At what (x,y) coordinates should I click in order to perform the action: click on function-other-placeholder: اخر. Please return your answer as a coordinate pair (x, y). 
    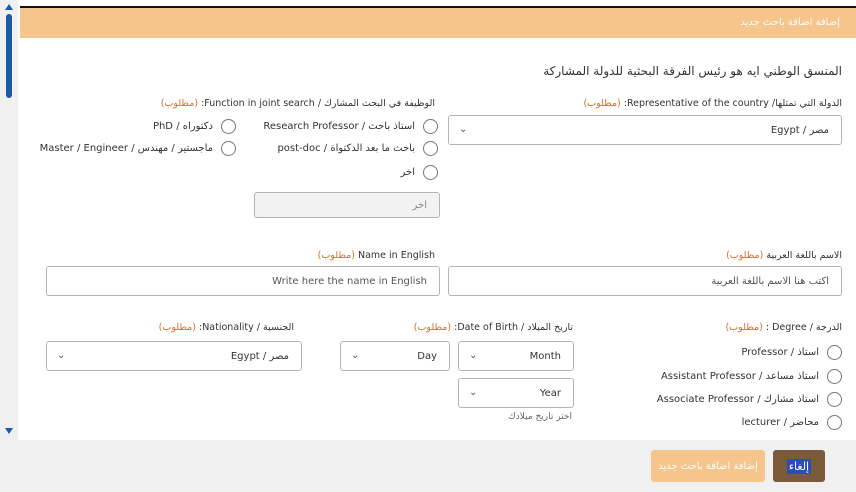
    Looking at the image, I should click on (419, 205).